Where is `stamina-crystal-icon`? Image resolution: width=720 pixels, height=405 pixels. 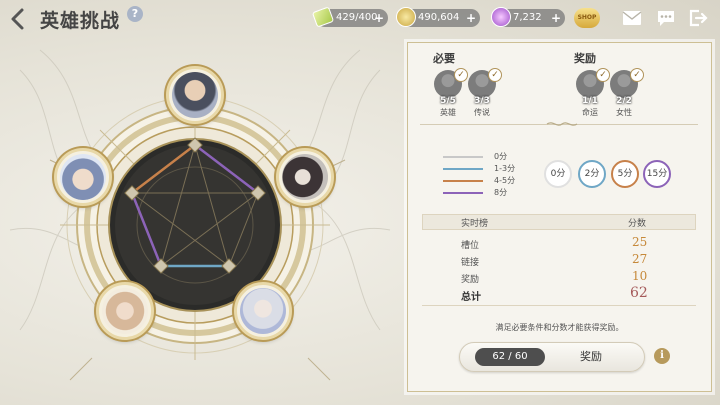
stamina-crystal-icon is located at coordinates (323, 17).